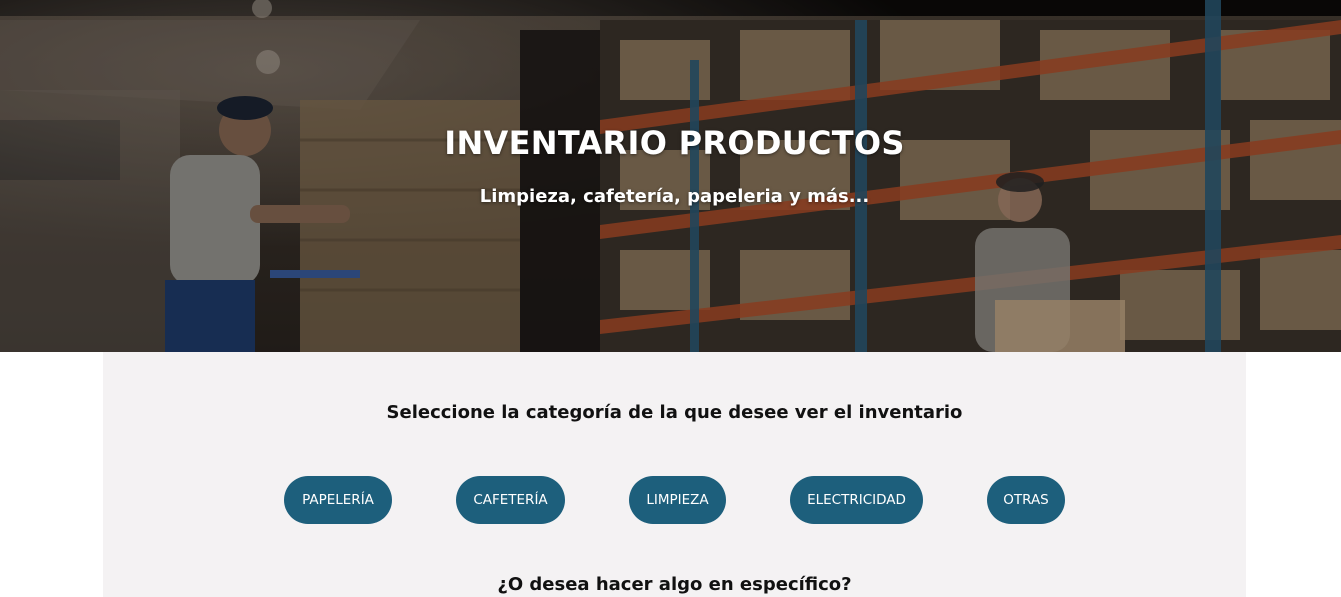  What do you see at coordinates (510, 500) in the screenshot?
I see `category-button-cafeteria: CAFETERÍA` at bounding box center [510, 500].